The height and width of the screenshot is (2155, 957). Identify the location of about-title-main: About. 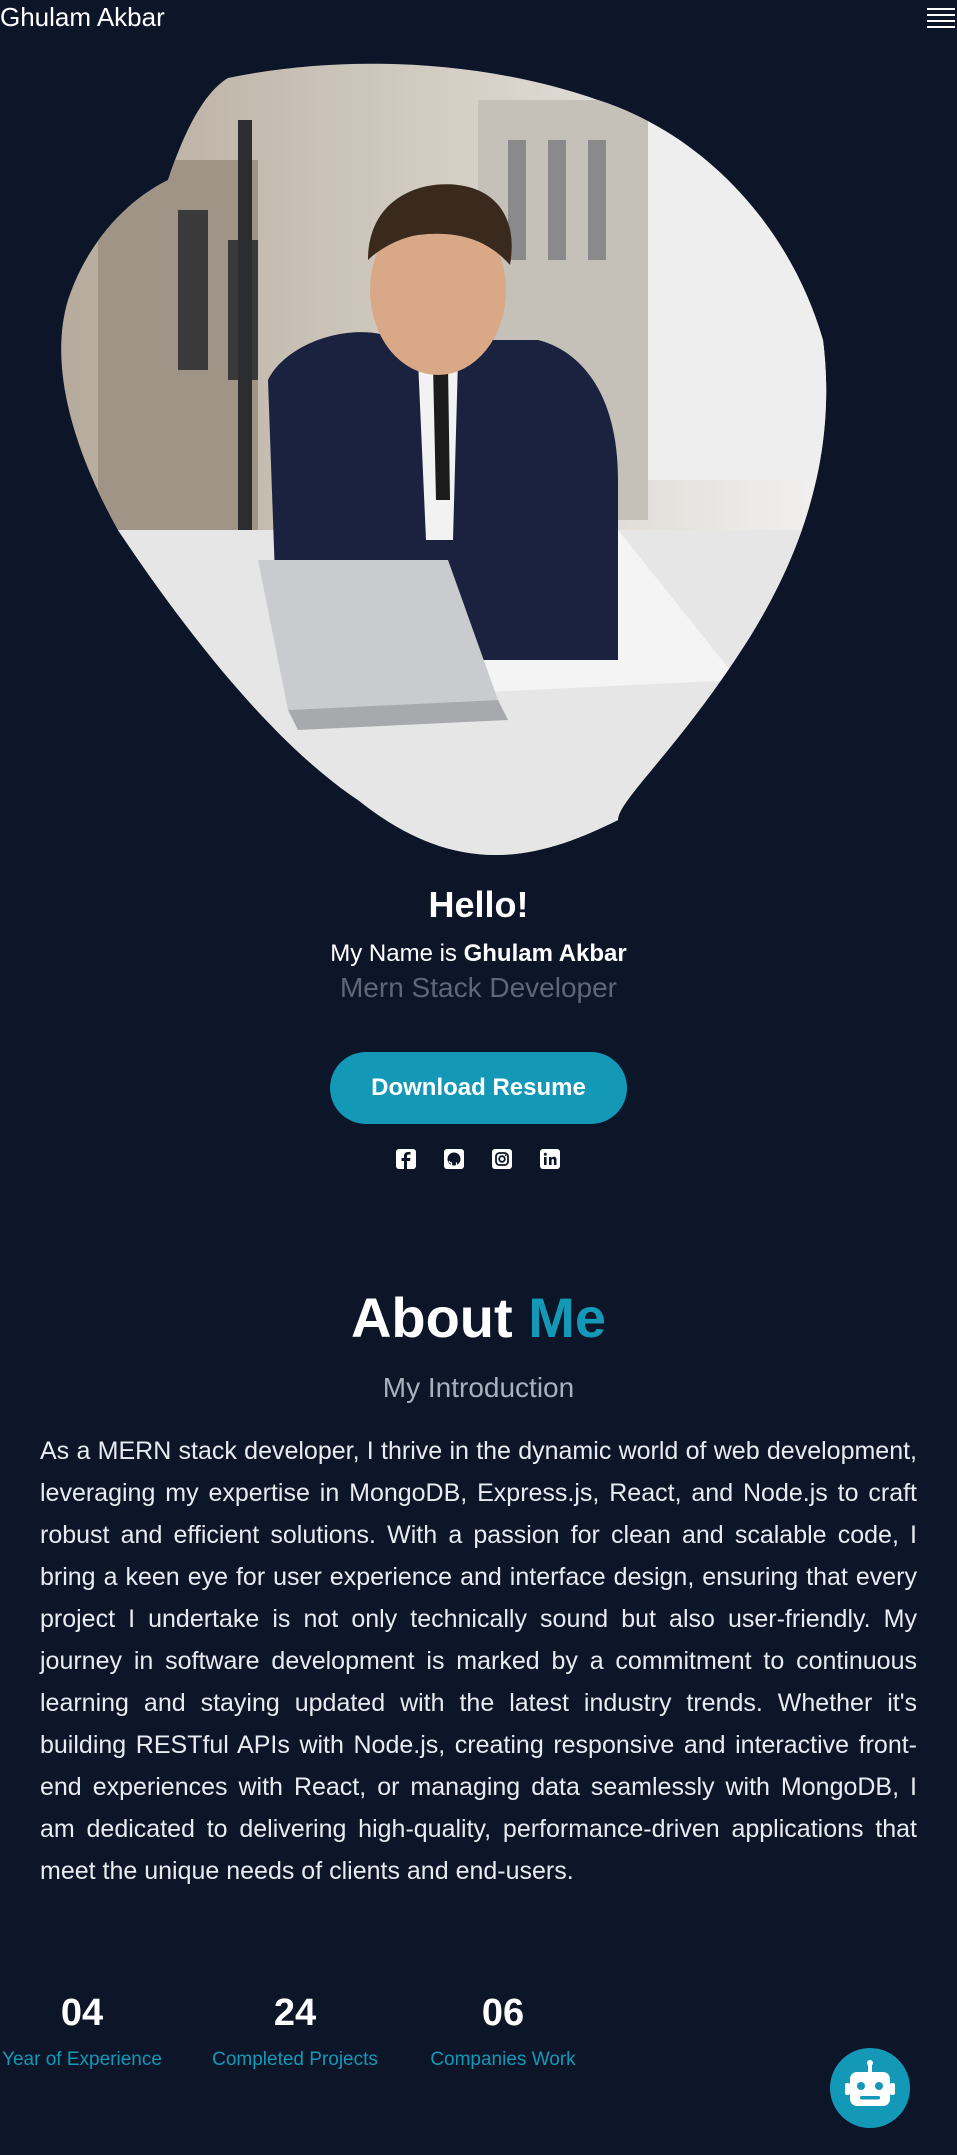
(431, 1317).